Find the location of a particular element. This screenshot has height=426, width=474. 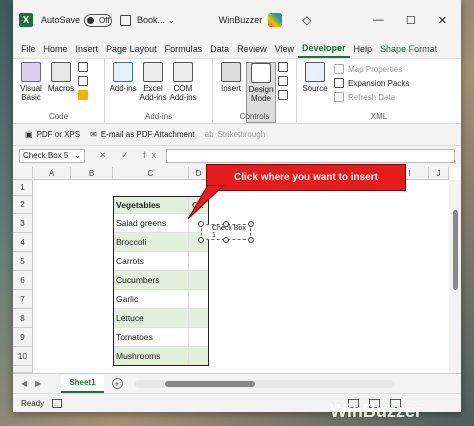

email-pdf-label: E-mail as PDF Attachment is located at coordinates (147, 134).